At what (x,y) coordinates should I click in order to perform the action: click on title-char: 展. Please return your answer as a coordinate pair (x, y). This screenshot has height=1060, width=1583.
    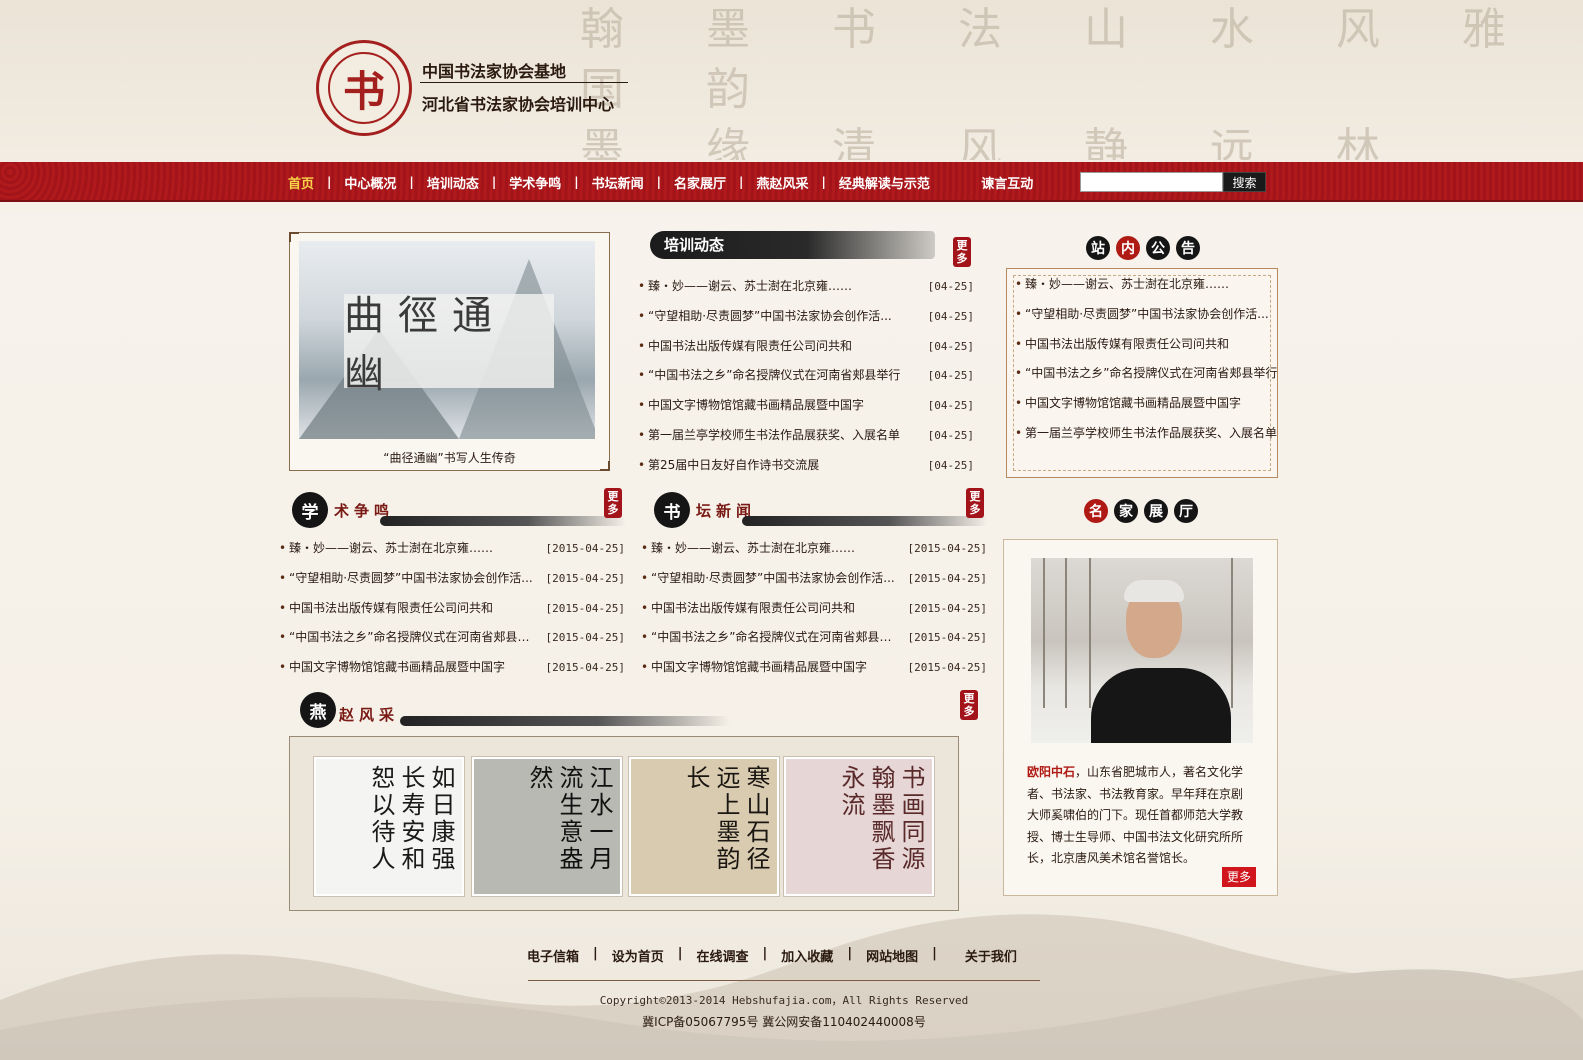
    Looking at the image, I should click on (1156, 511).